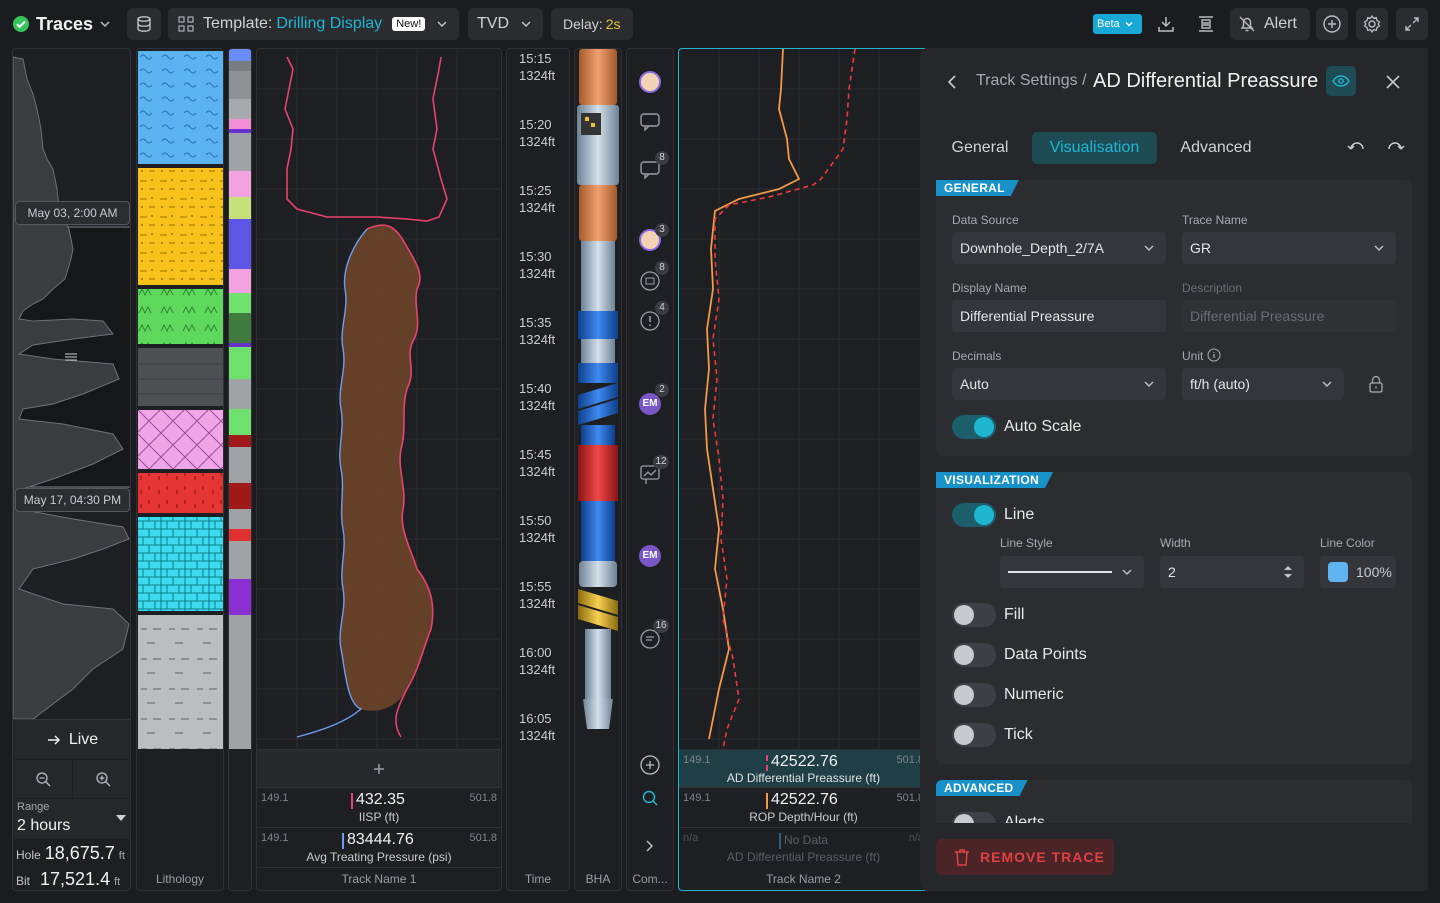  What do you see at coordinates (180, 399) in the screenshot?
I see `lithology-column` at bounding box center [180, 399].